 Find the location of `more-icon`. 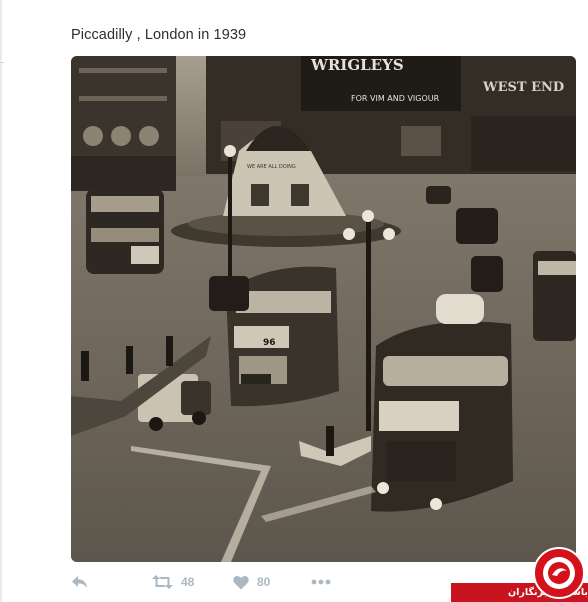

more-icon is located at coordinates (321, 582).